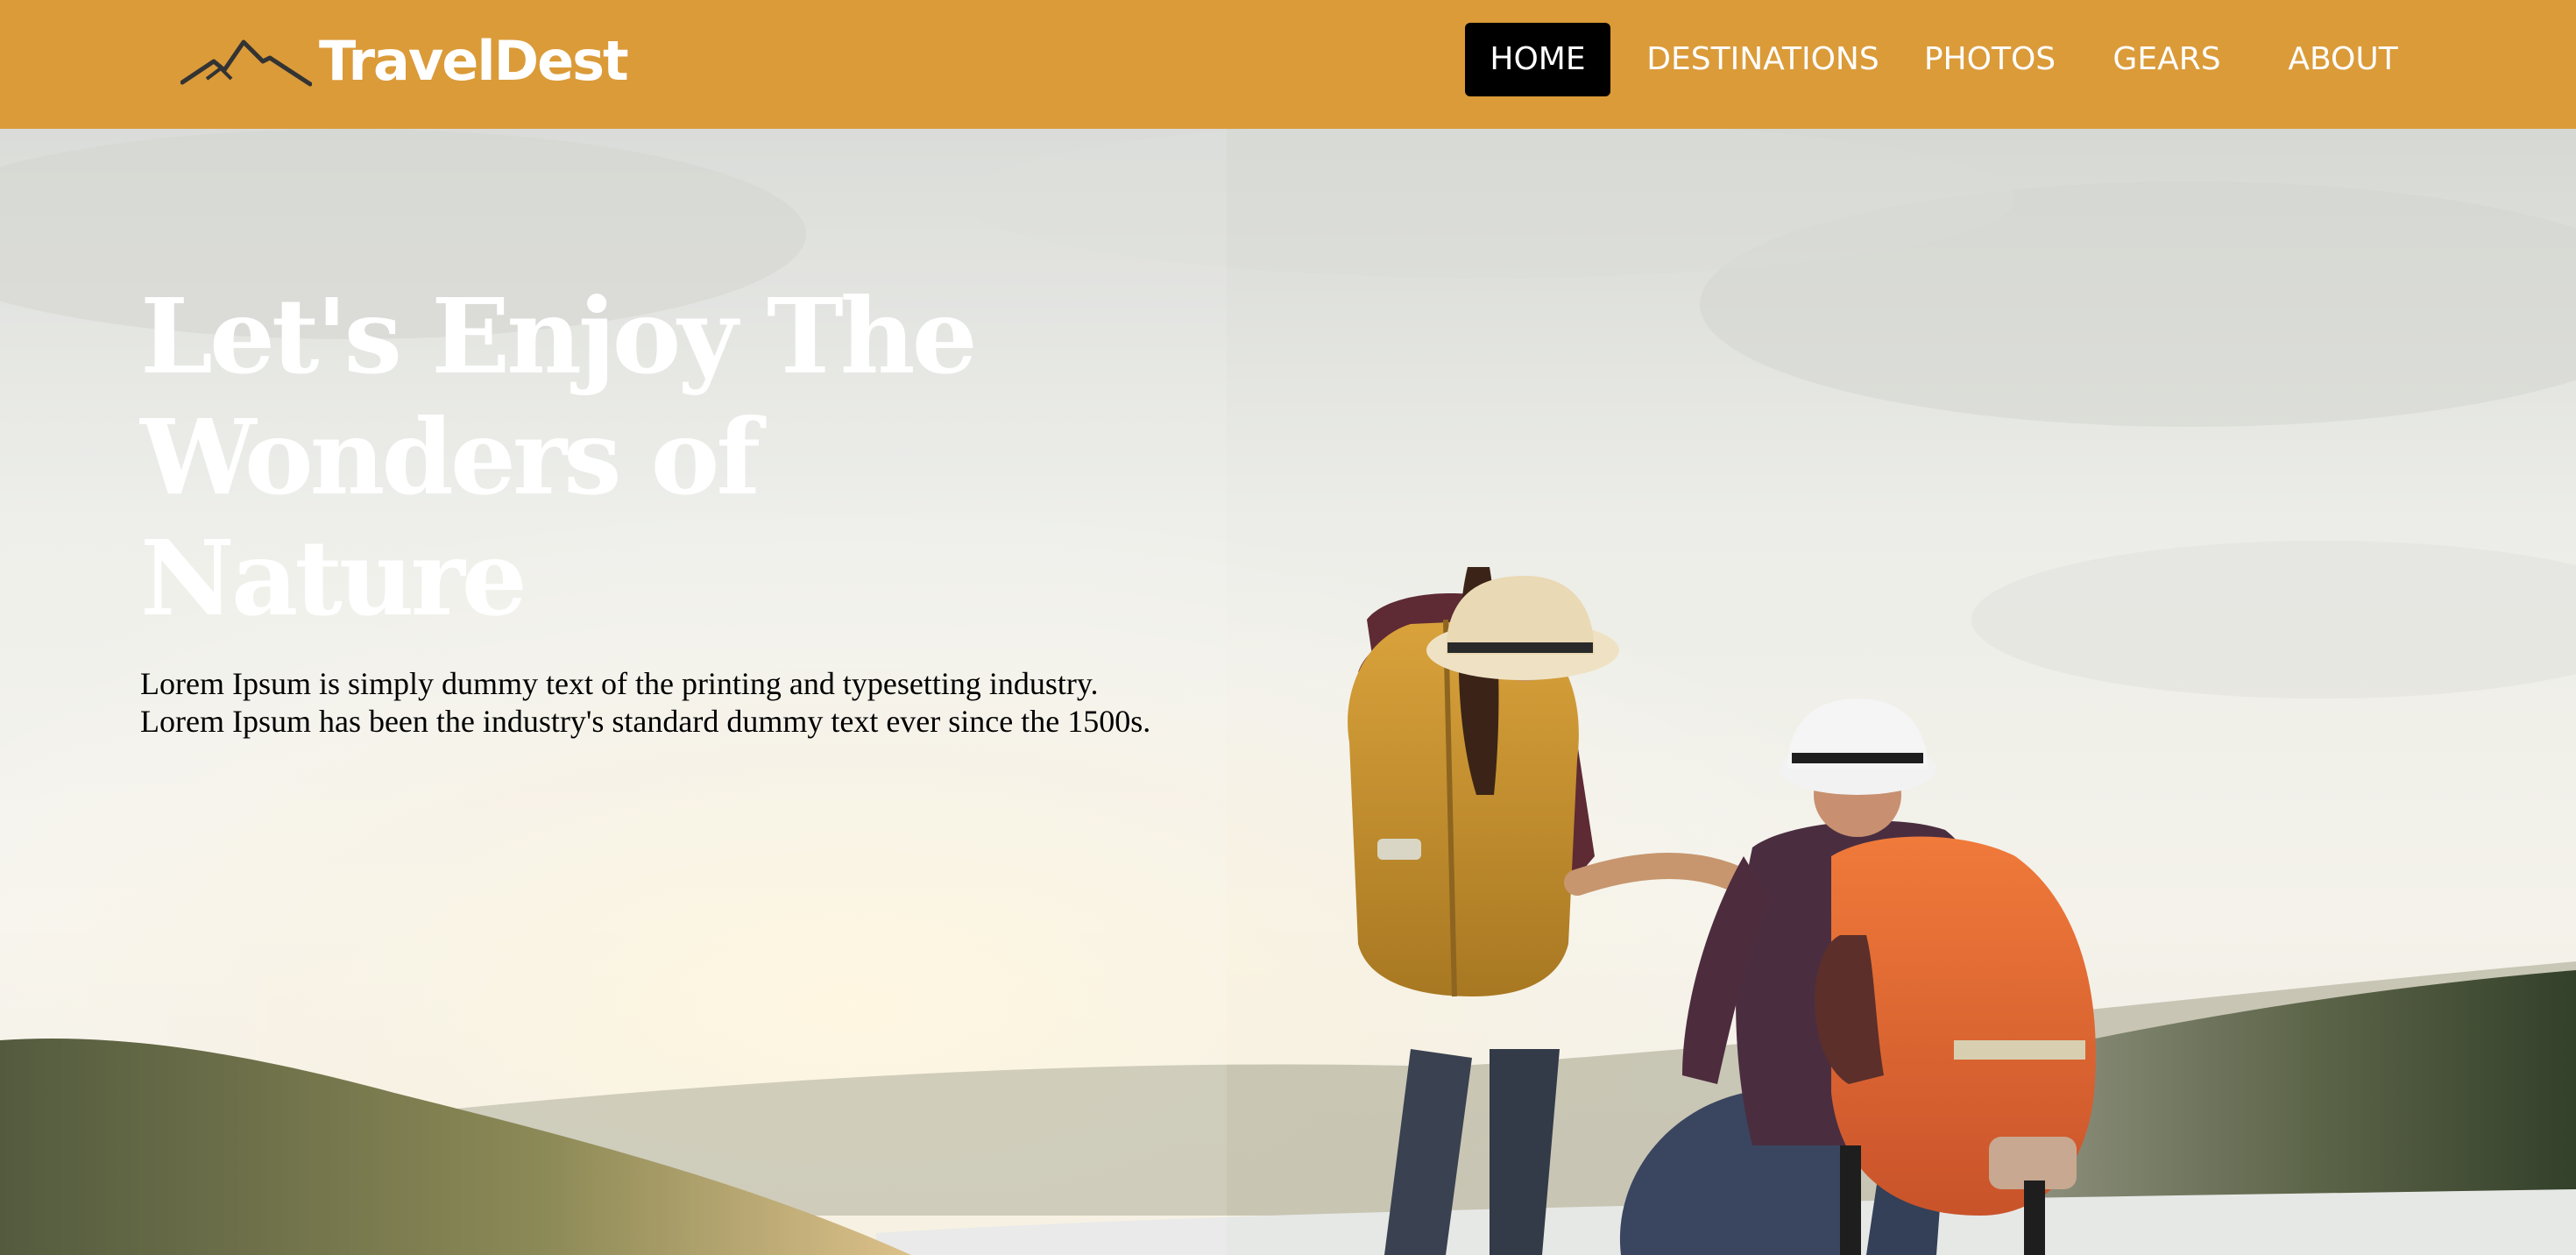 The height and width of the screenshot is (1255, 2576). I want to click on nav-about: ABOUT, so click(2343, 59).